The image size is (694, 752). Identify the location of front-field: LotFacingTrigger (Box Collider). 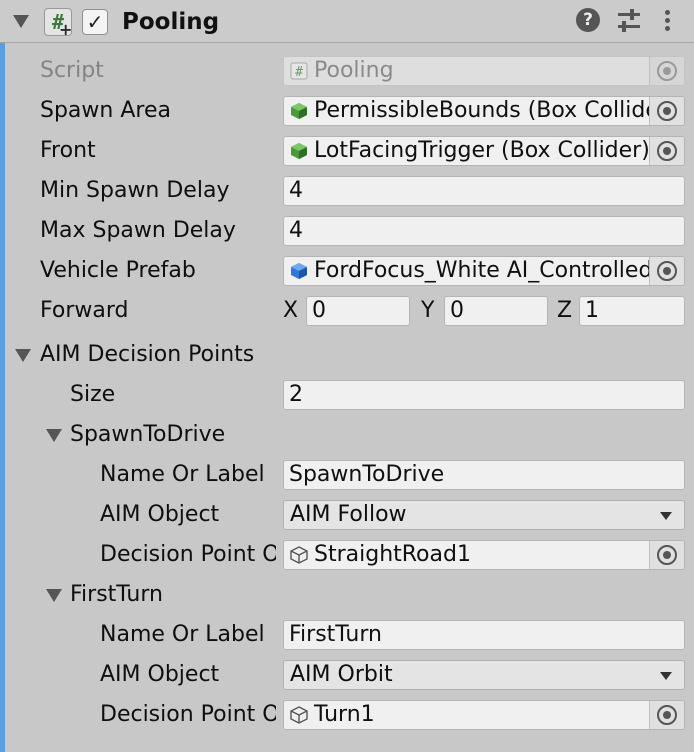
(484, 151).